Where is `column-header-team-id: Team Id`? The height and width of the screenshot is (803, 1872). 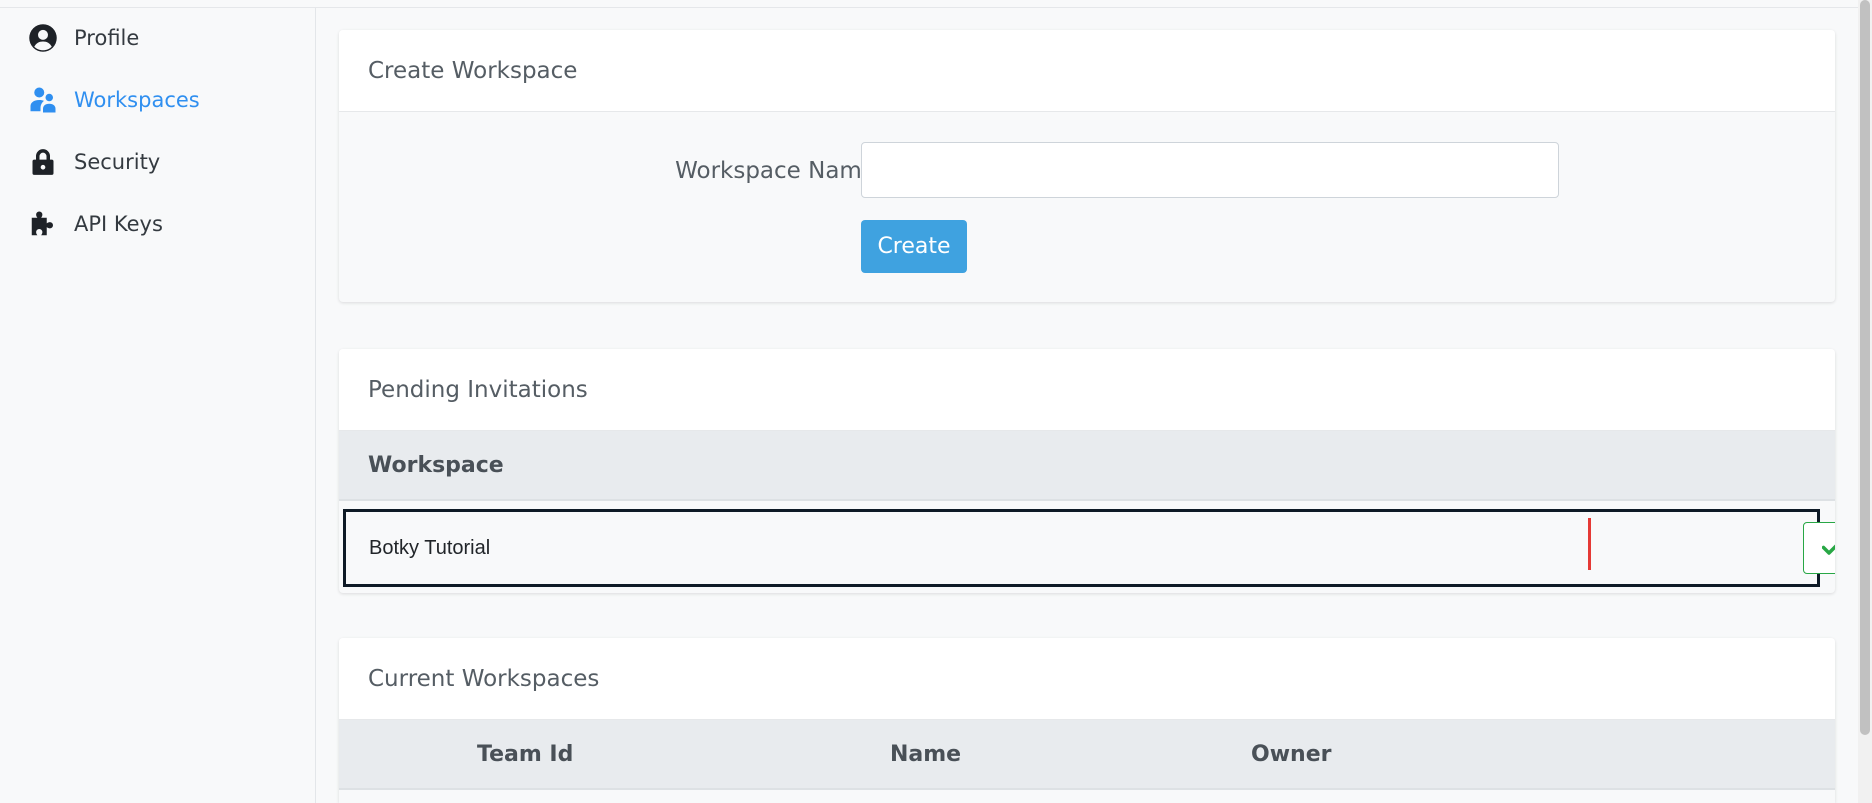
column-header-team-id: Team Id is located at coordinates (525, 754).